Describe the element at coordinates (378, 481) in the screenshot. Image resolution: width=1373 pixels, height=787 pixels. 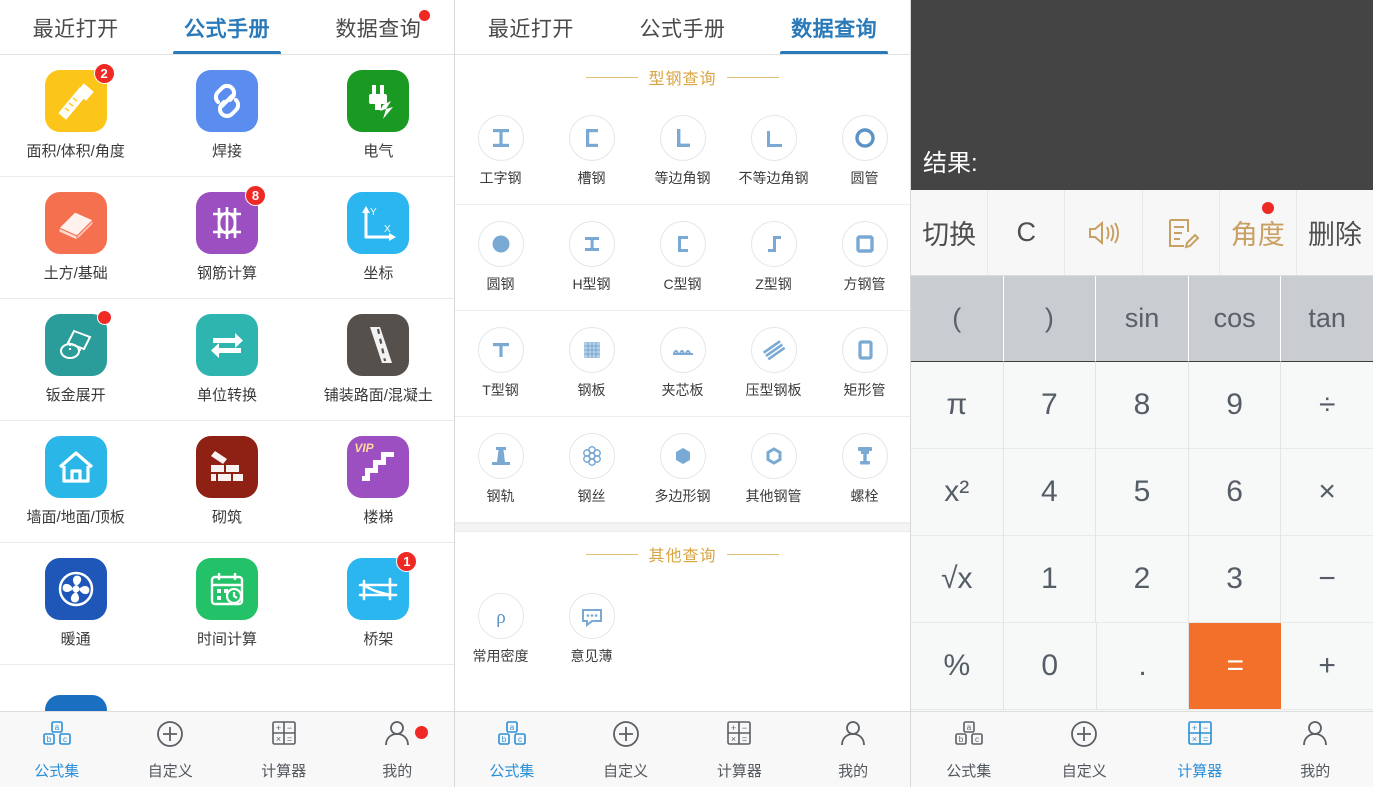
I see `app-tile: VIP 楼梯` at that location.